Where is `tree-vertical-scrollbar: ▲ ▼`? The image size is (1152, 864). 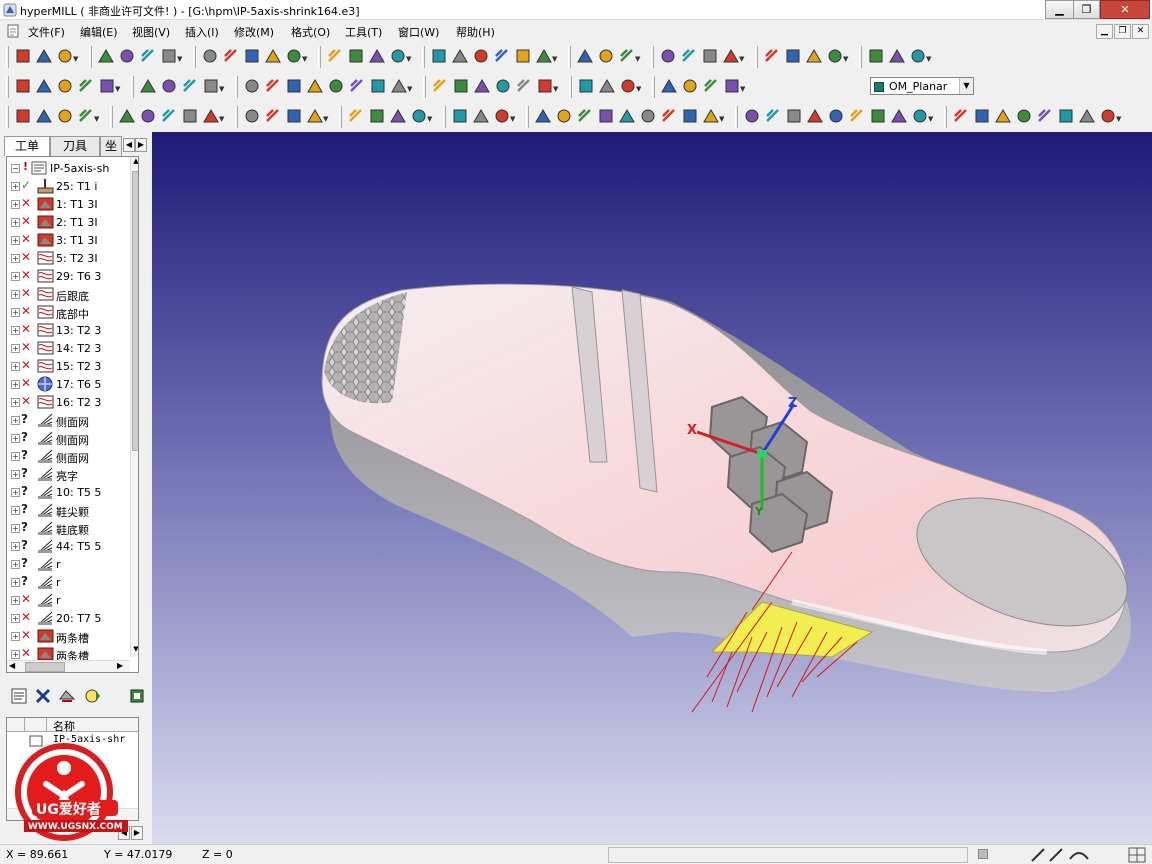 tree-vertical-scrollbar: ▲ ▼ is located at coordinates (134, 407).